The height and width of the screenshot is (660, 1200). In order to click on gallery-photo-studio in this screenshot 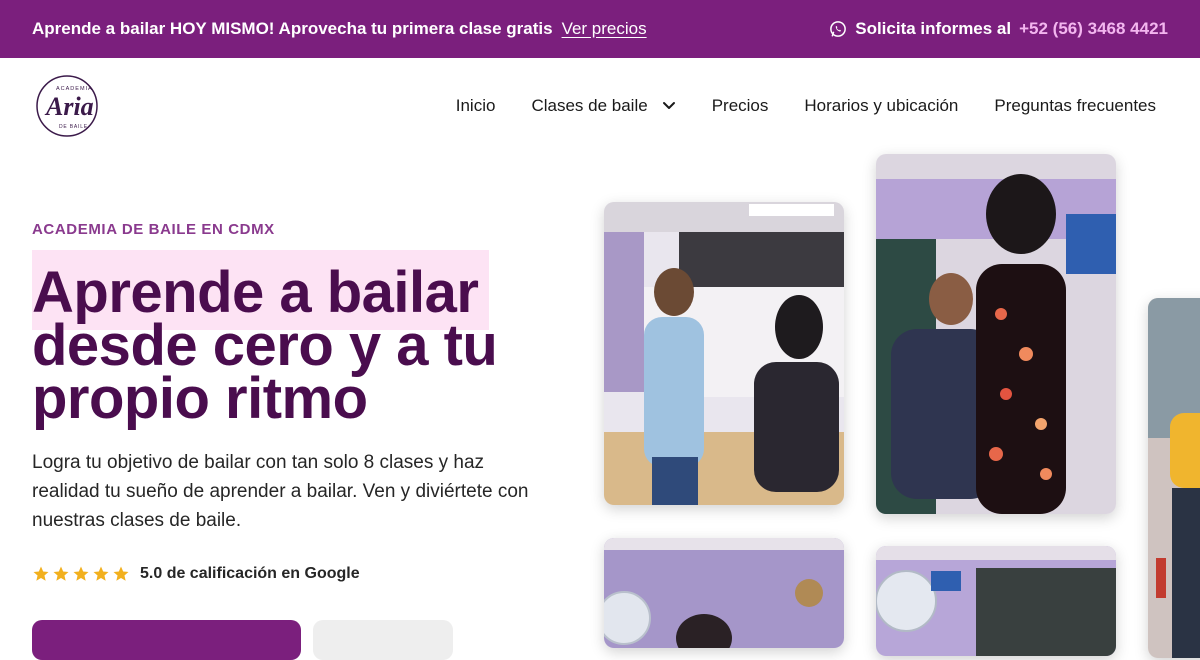, I will do `click(996, 601)`.